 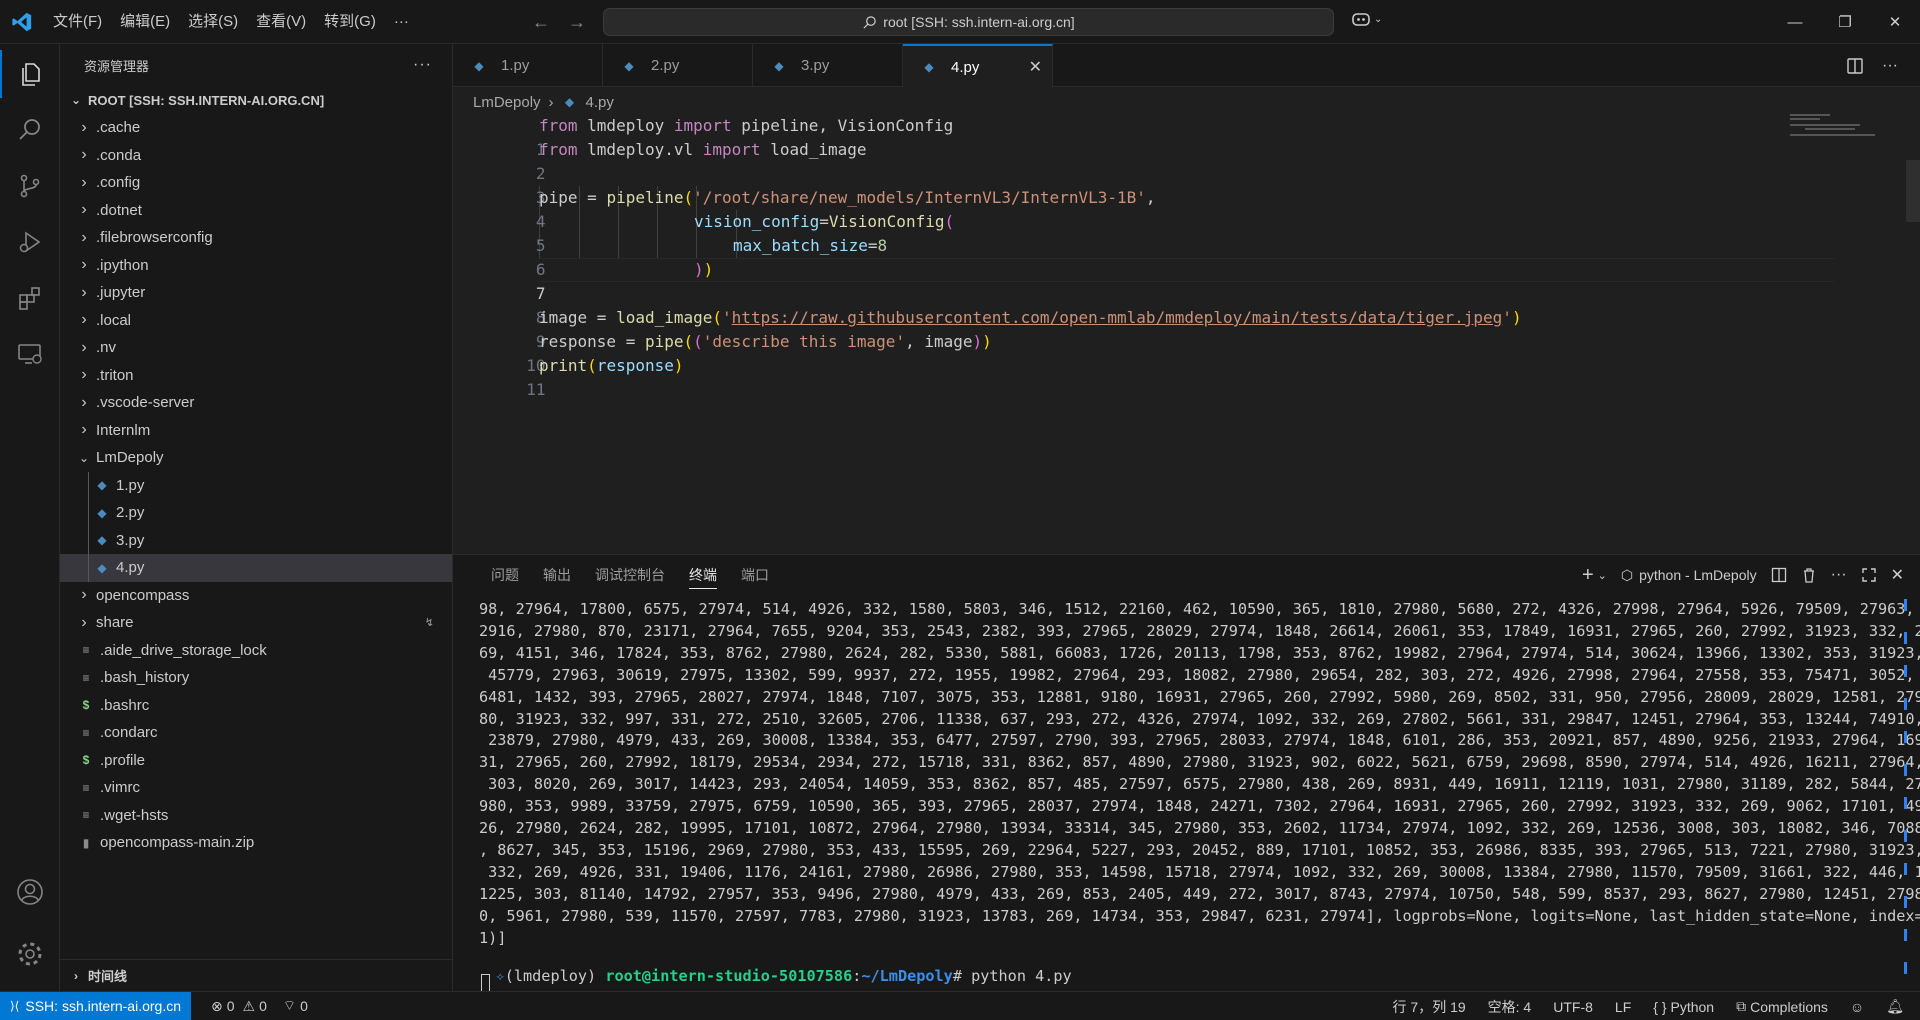 What do you see at coordinates (1845, 22) in the screenshot?
I see `restore-button: ❐` at bounding box center [1845, 22].